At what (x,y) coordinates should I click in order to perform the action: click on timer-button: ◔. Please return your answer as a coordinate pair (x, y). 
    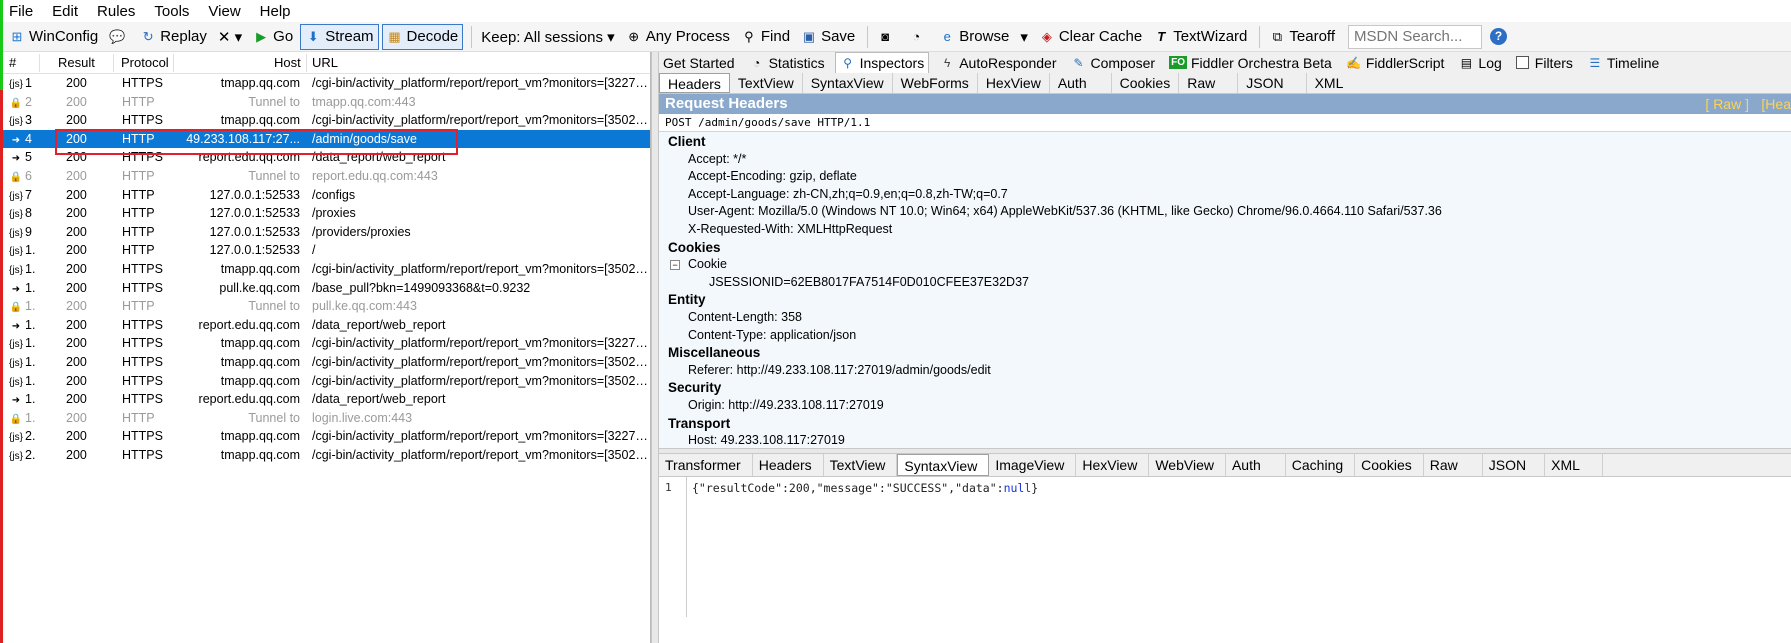
    Looking at the image, I should click on (918, 37).